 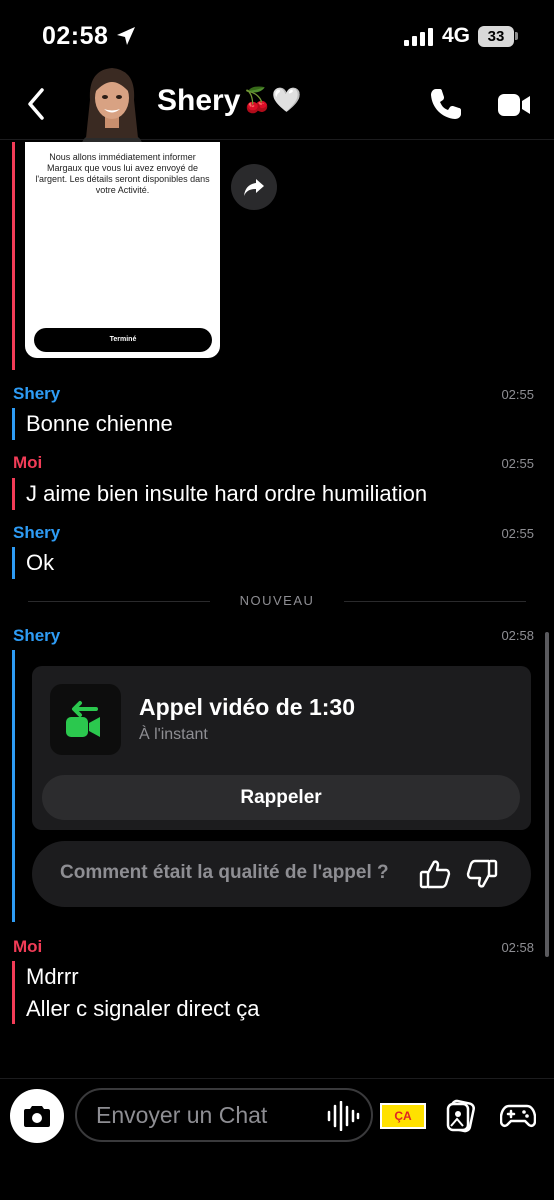 What do you see at coordinates (418, 37) in the screenshot?
I see `signal-icon` at bounding box center [418, 37].